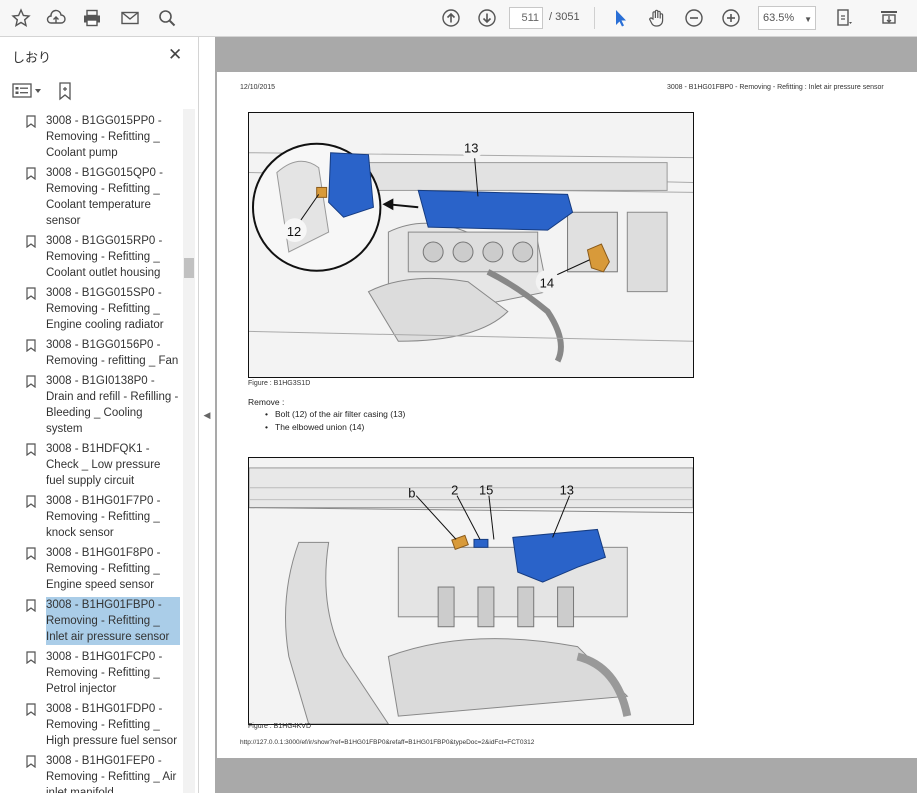 The height and width of the screenshot is (793, 917). What do you see at coordinates (487, 18) in the screenshot?
I see `page-down-icon` at bounding box center [487, 18].